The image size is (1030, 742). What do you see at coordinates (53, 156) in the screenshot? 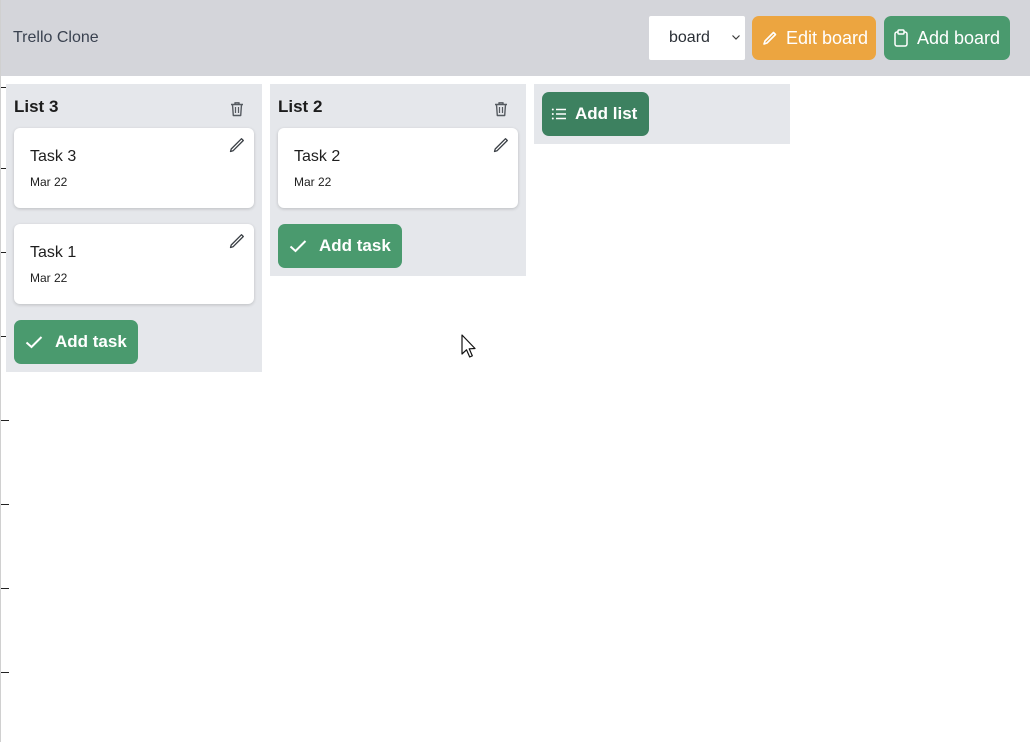
I see `task-title: Task 3` at bounding box center [53, 156].